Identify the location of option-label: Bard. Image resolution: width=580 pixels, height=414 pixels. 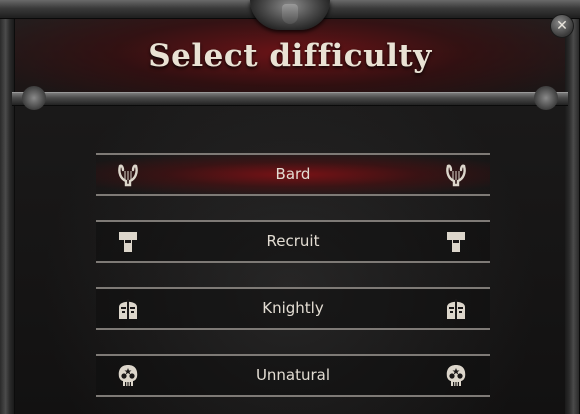
(293, 174).